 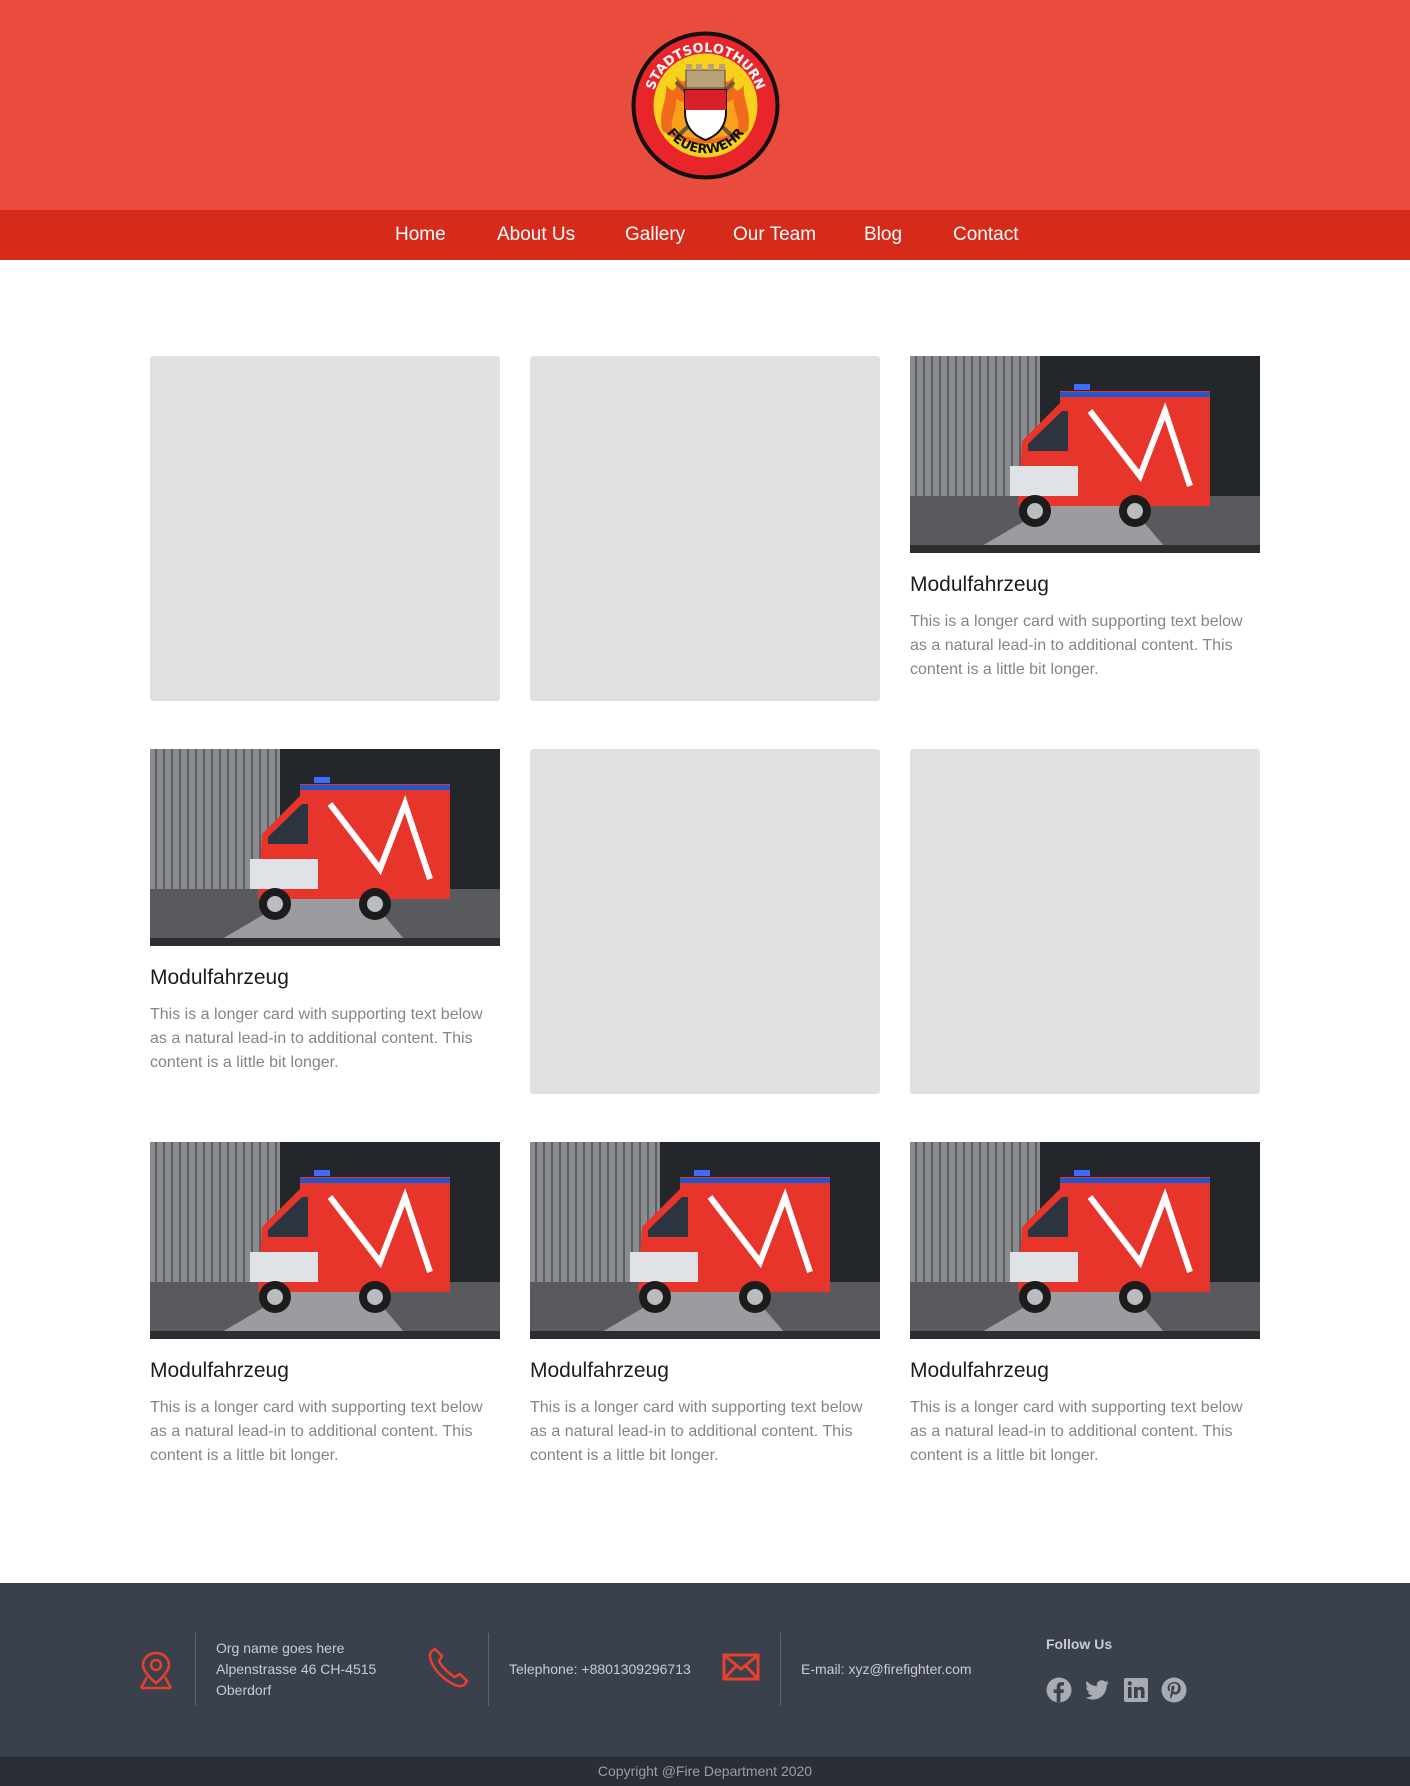 I want to click on nav-home: Home, so click(x=420, y=235).